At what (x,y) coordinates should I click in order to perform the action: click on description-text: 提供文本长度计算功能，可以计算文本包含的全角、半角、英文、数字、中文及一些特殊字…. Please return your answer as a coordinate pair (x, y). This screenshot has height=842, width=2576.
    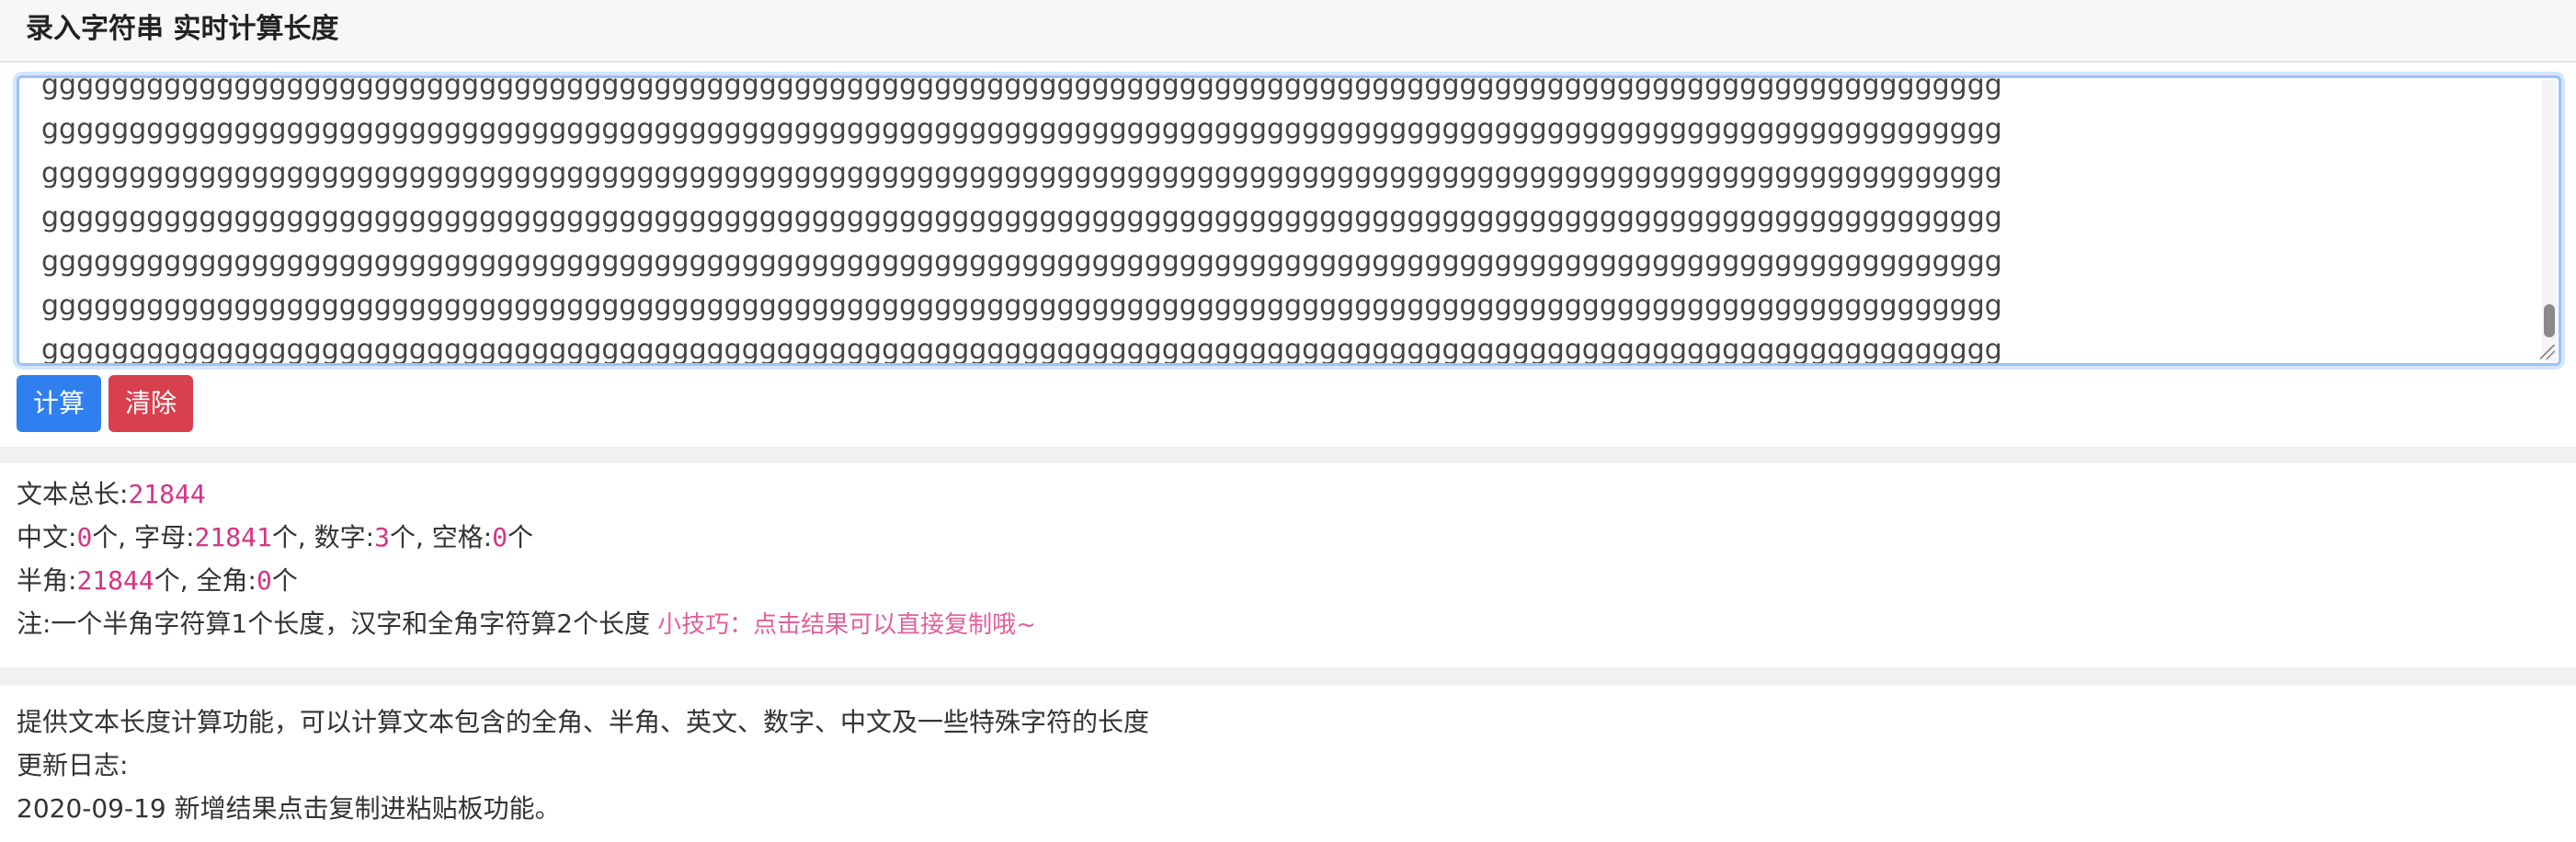
    Looking at the image, I should click on (583, 722).